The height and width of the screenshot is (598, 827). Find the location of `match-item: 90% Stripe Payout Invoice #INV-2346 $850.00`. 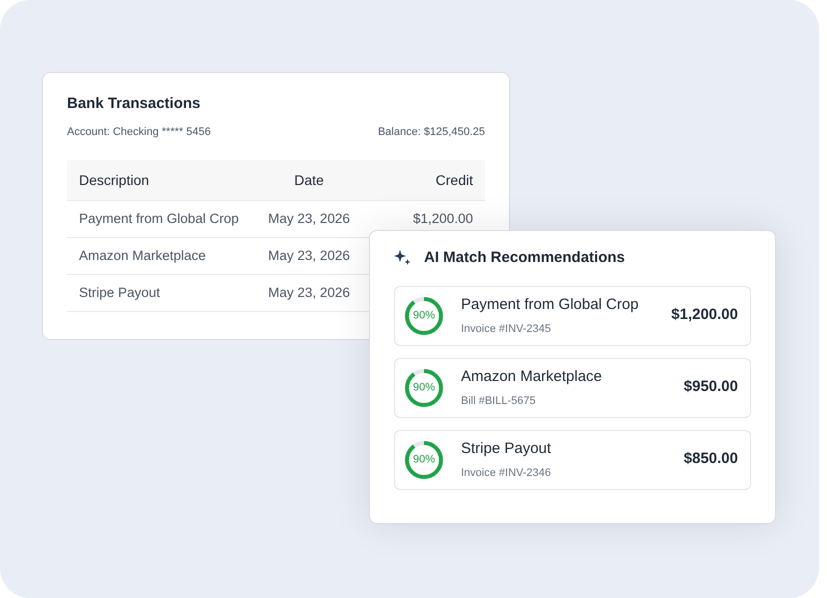

match-item: 90% Stripe Payout Invoice #INV-2346 $850.00 is located at coordinates (572, 460).